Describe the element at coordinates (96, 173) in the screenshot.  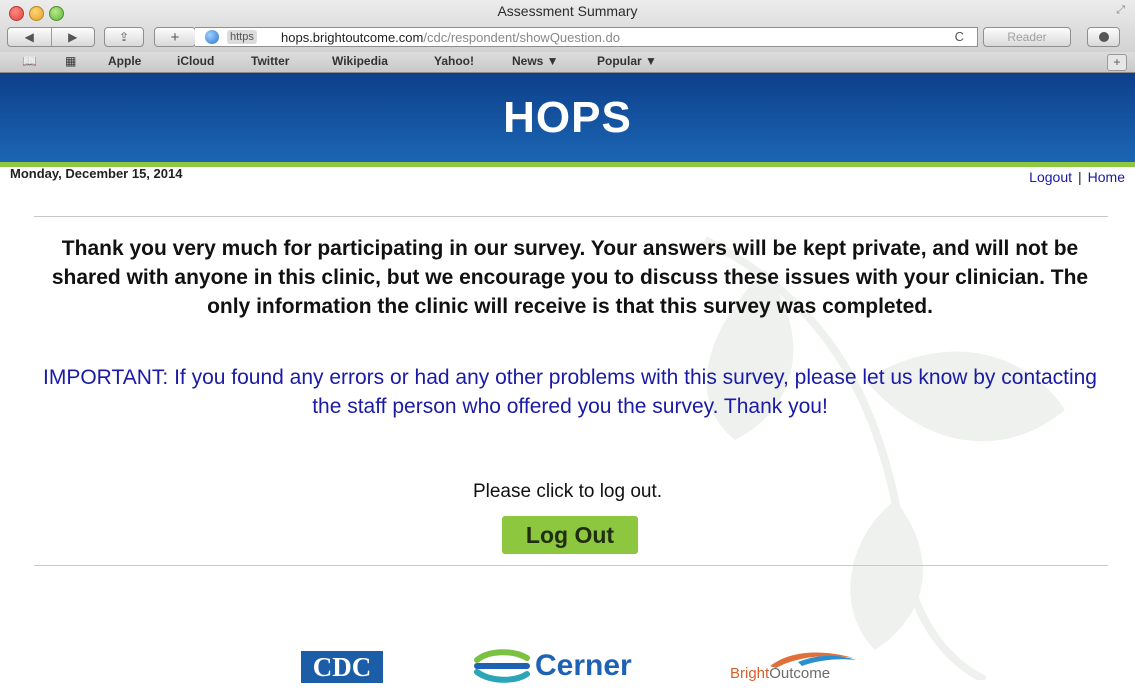
I see `current-date: Monday, December 15, 2014` at that location.